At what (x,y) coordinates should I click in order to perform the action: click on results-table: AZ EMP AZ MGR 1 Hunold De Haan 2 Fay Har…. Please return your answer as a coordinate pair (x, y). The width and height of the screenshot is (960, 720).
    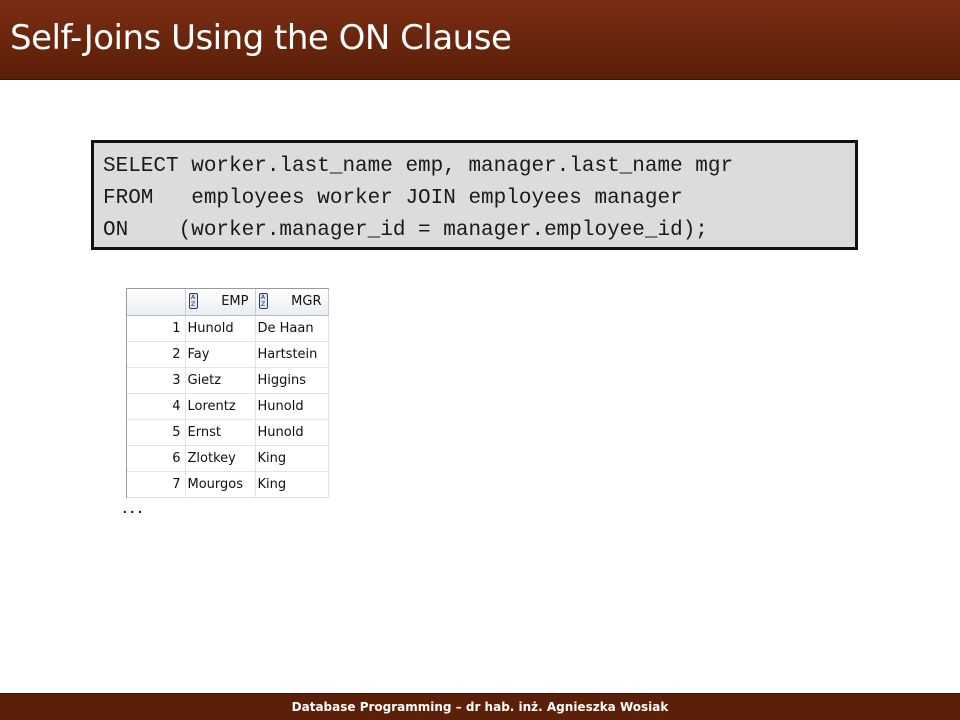
    Looking at the image, I should click on (228, 393).